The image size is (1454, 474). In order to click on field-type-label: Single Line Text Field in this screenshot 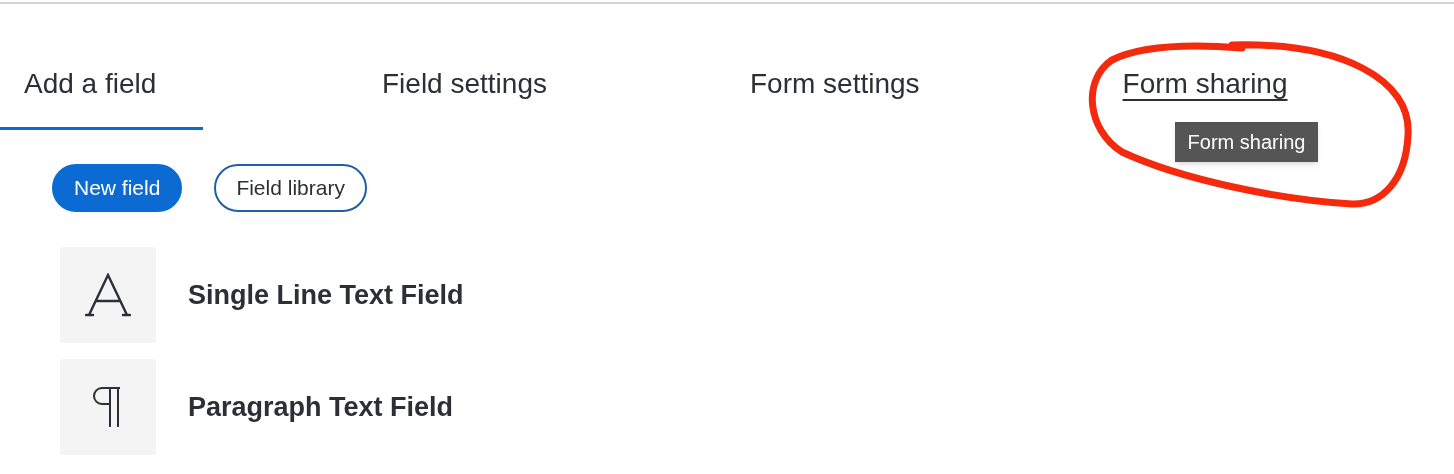, I will do `click(326, 295)`.